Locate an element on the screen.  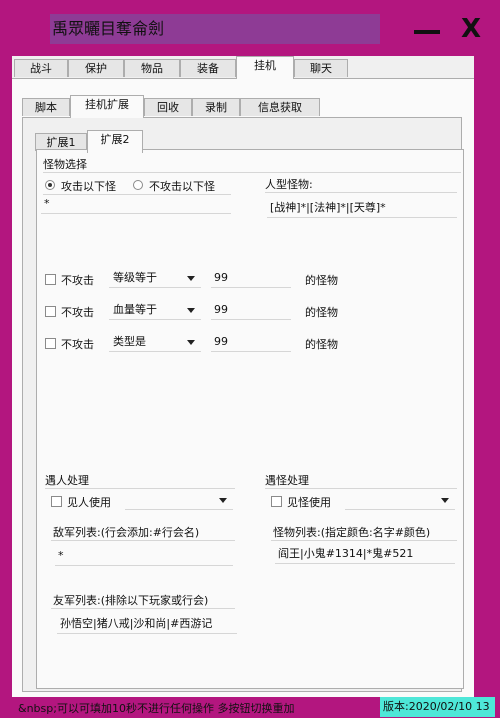
humanoid-input: [战神]*|[法神]*|[天尊]* is located at coordinates (362, 208).